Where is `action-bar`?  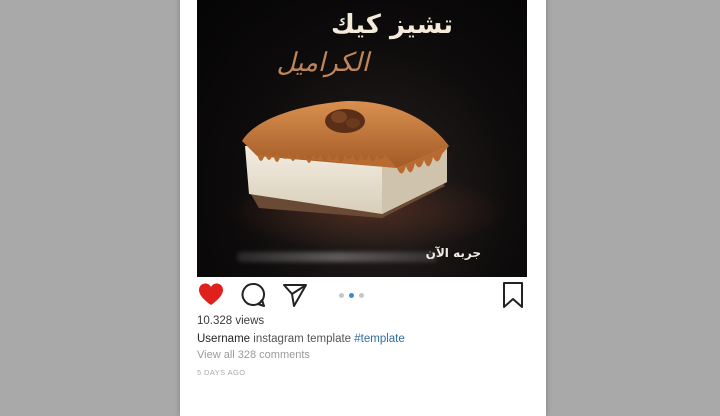 action-bar is located at coordinates (362, 296).